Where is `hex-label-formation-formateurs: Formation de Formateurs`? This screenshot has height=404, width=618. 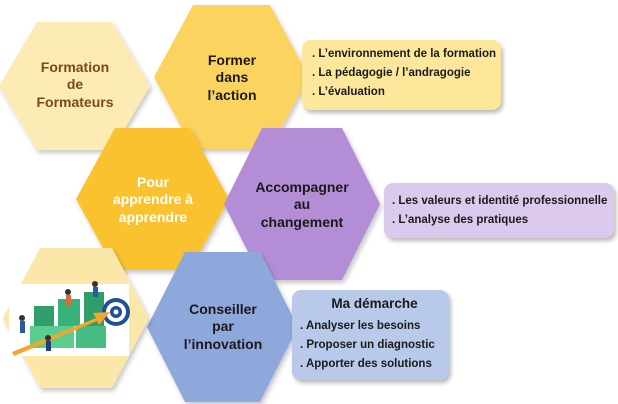 hex-label-formation-formateurs: Formation de Formateurs is located at coordinates (75, 84).